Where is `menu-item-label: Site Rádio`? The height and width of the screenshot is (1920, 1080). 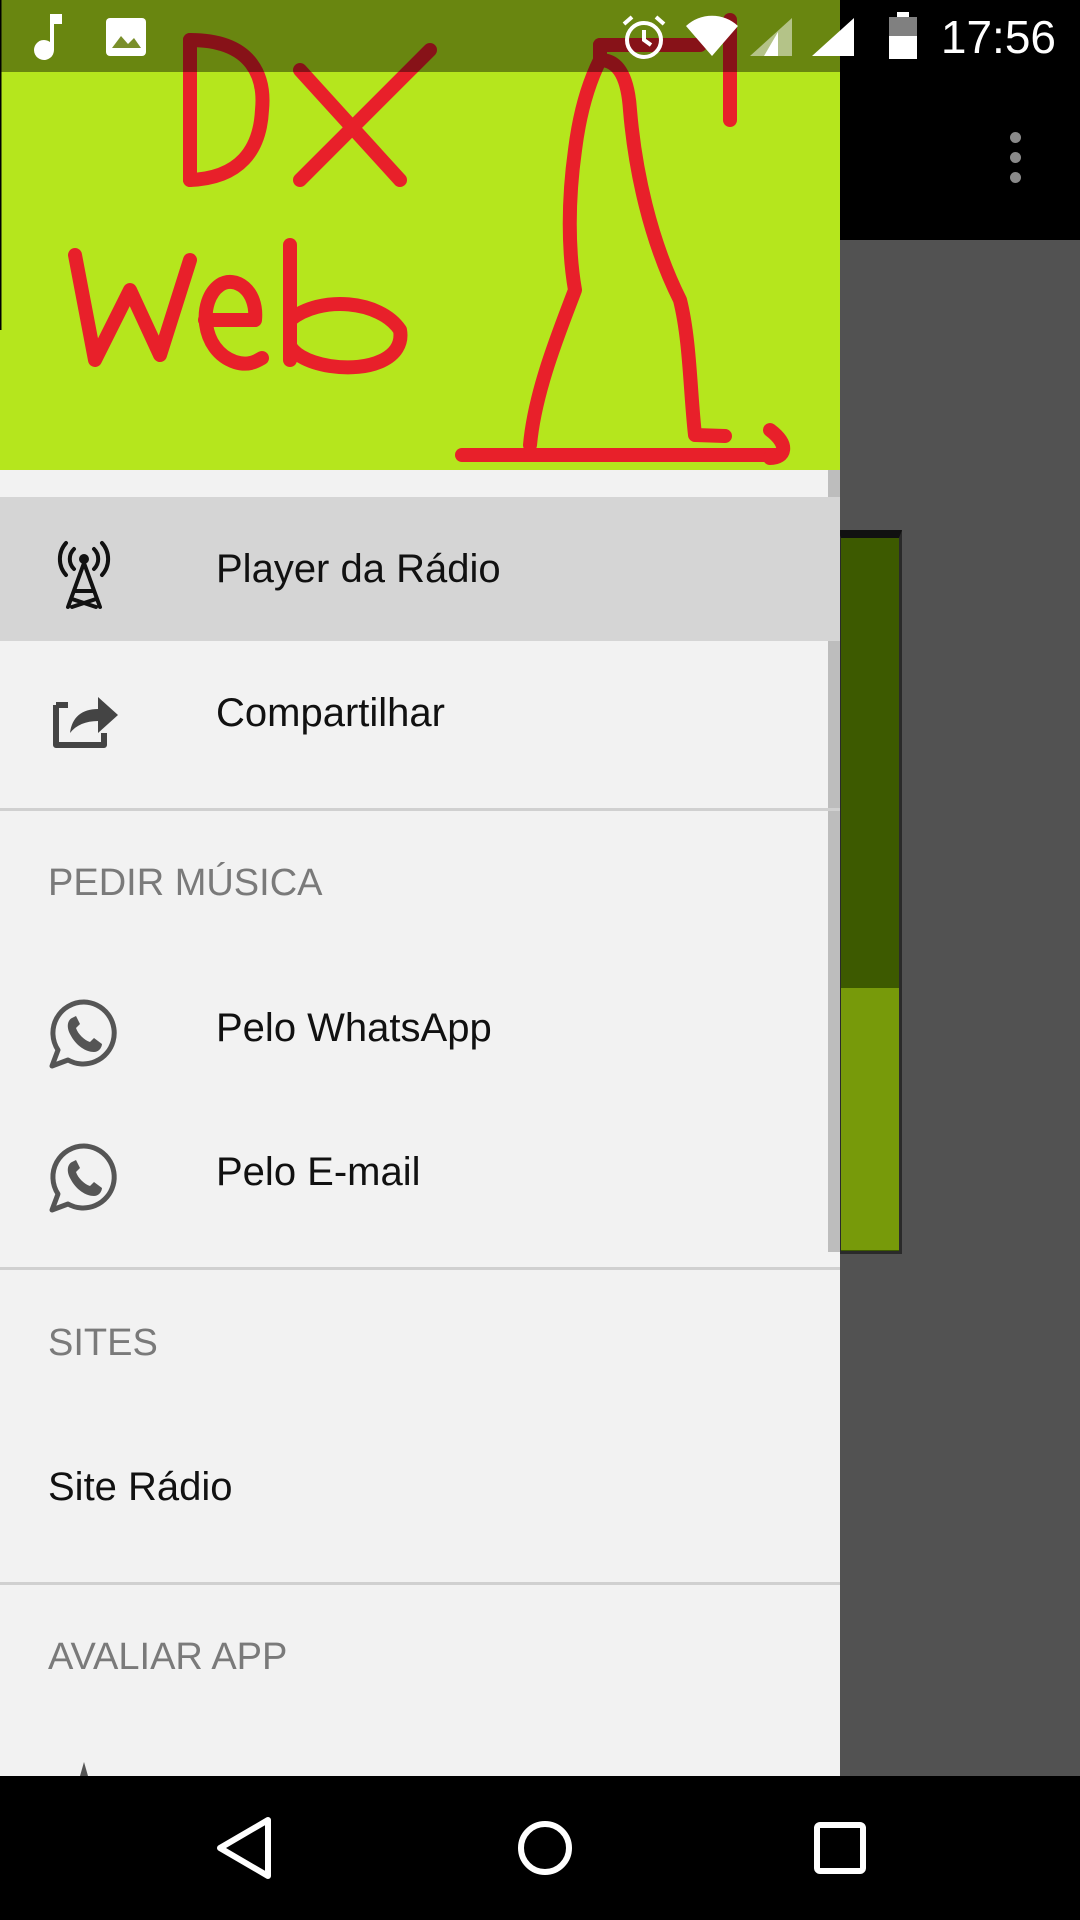
menu-item-label: Site Rádio is located at coordinates (140, 1487).